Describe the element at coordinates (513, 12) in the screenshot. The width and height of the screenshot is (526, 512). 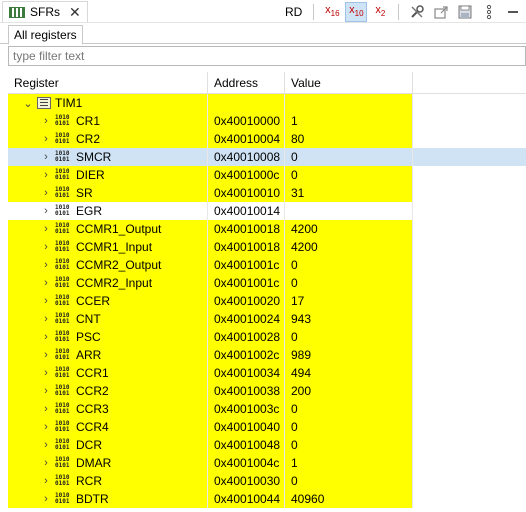
I see `minimize-button` at that location.